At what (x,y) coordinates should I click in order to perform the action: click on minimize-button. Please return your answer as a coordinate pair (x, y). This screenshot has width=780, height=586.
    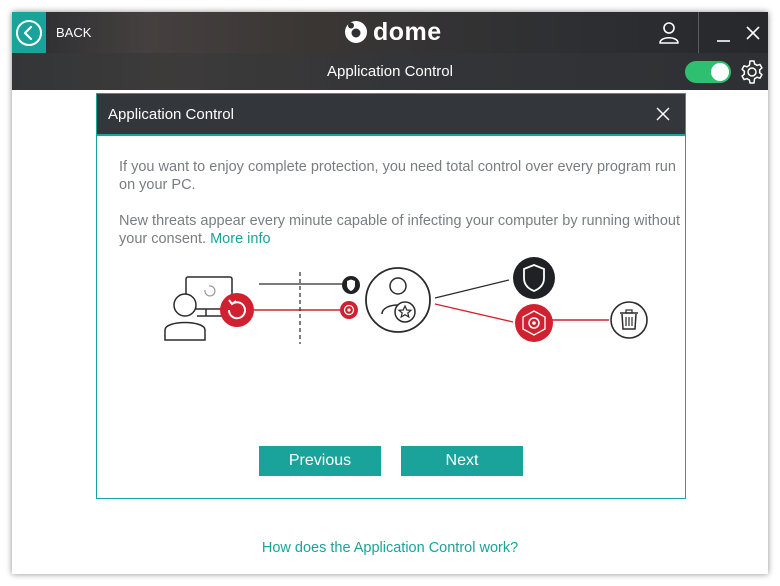
    Looking at the image, I should click on (723, 36).